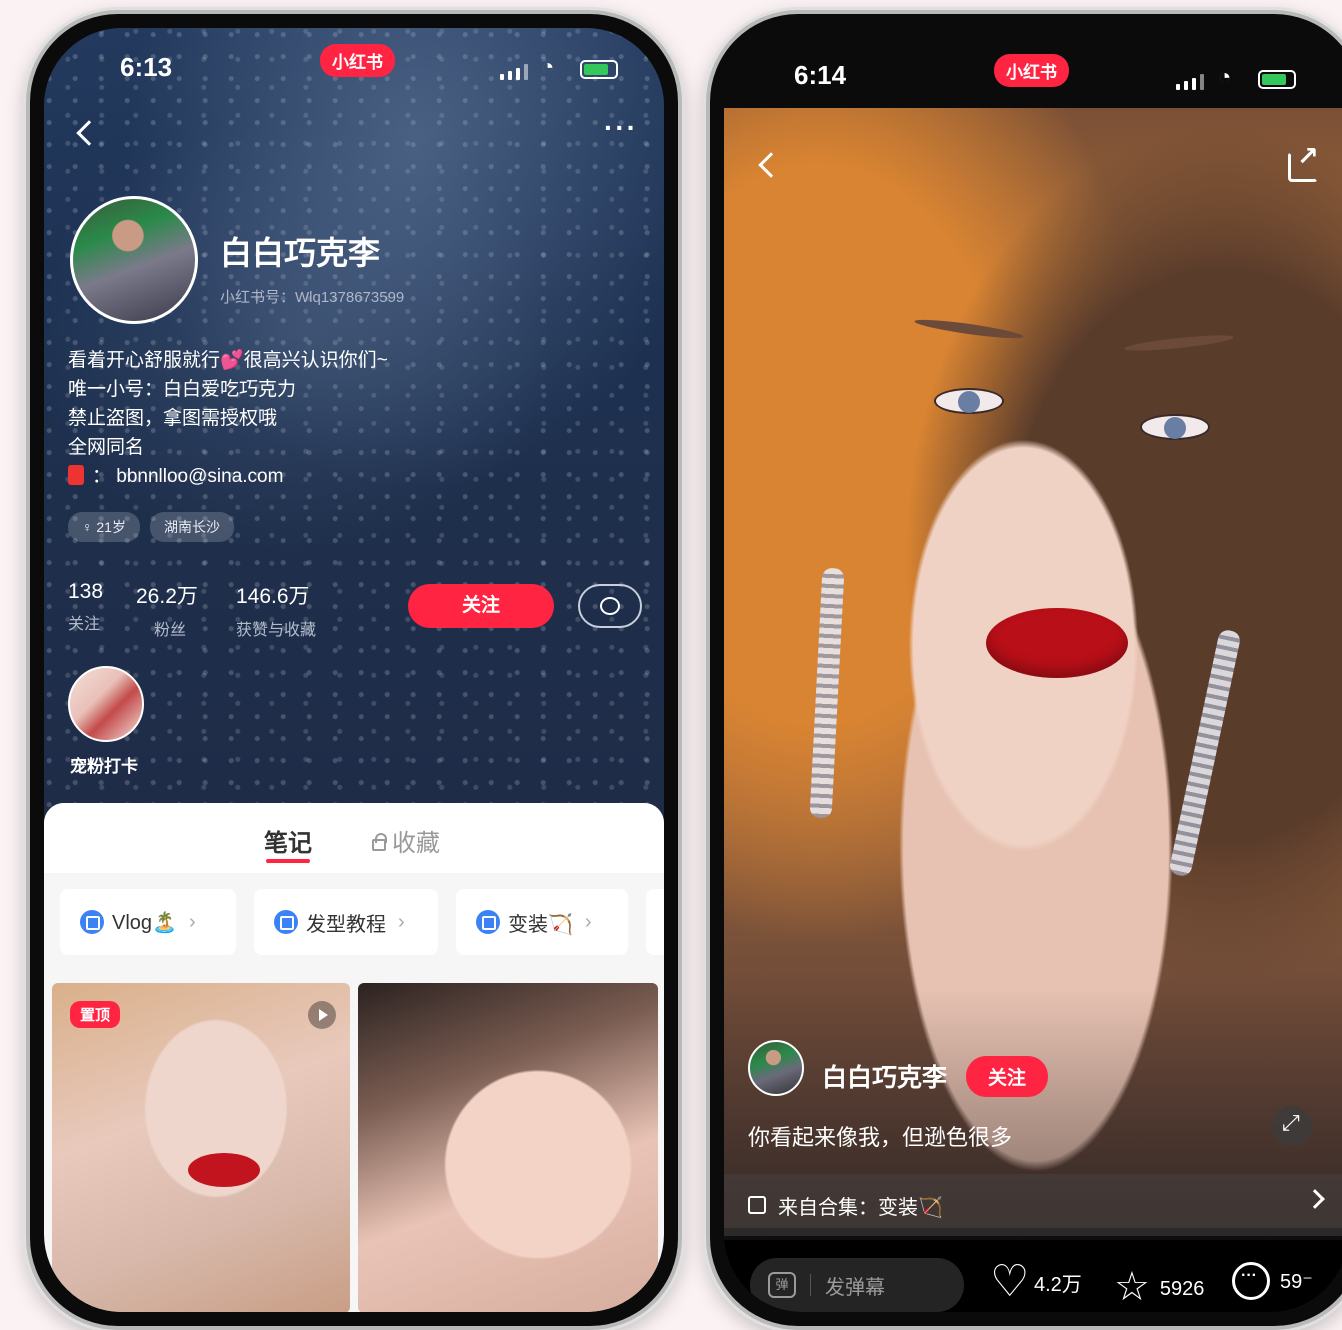 This screenshot has height=1330, width=1342. Describe the element at coordinates (1057, 643) in the screenshot. I see `lips` at that location.